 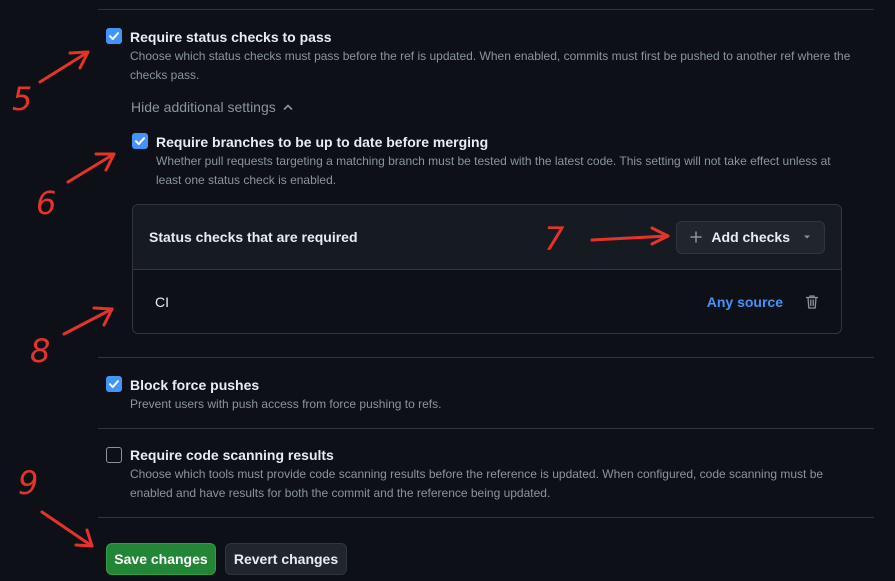 What do you see at coordinates (288, 107) in the screenshot?
I see `chevron-up-icon` at bounding box center [288, 107].